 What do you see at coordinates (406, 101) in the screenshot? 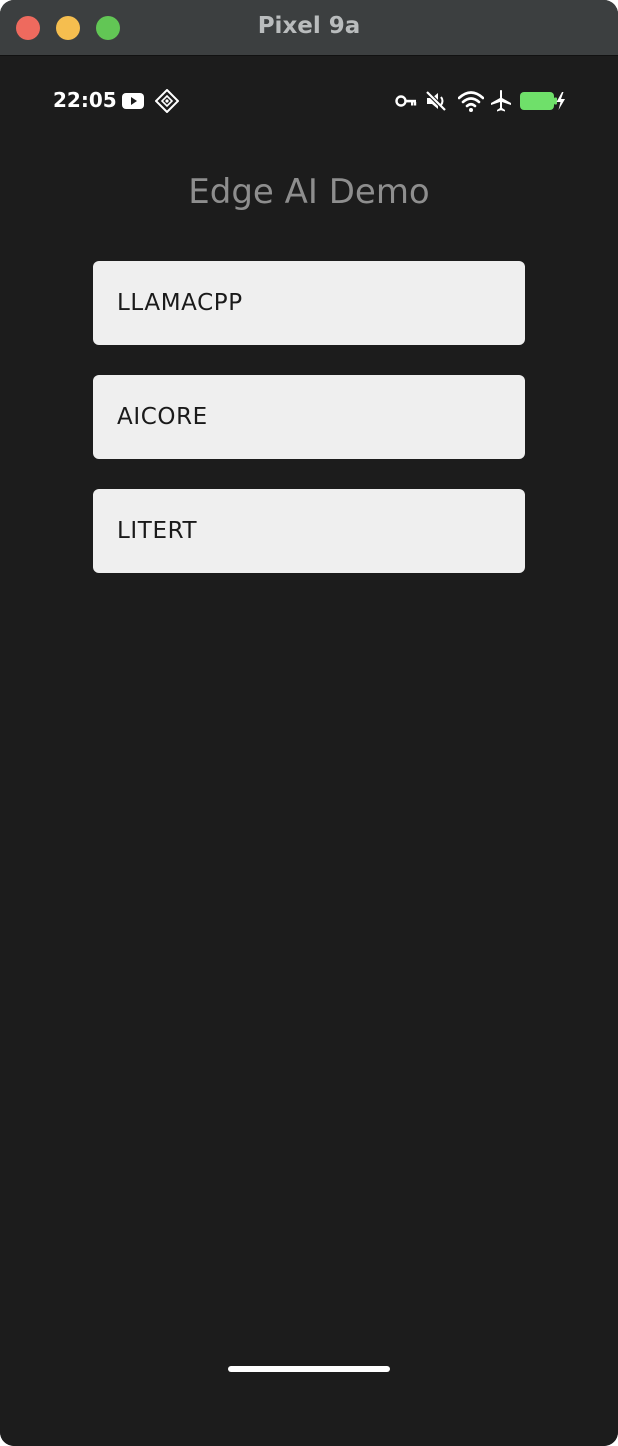
I see `vpn-key-icon` at bounding box center [406, 101].